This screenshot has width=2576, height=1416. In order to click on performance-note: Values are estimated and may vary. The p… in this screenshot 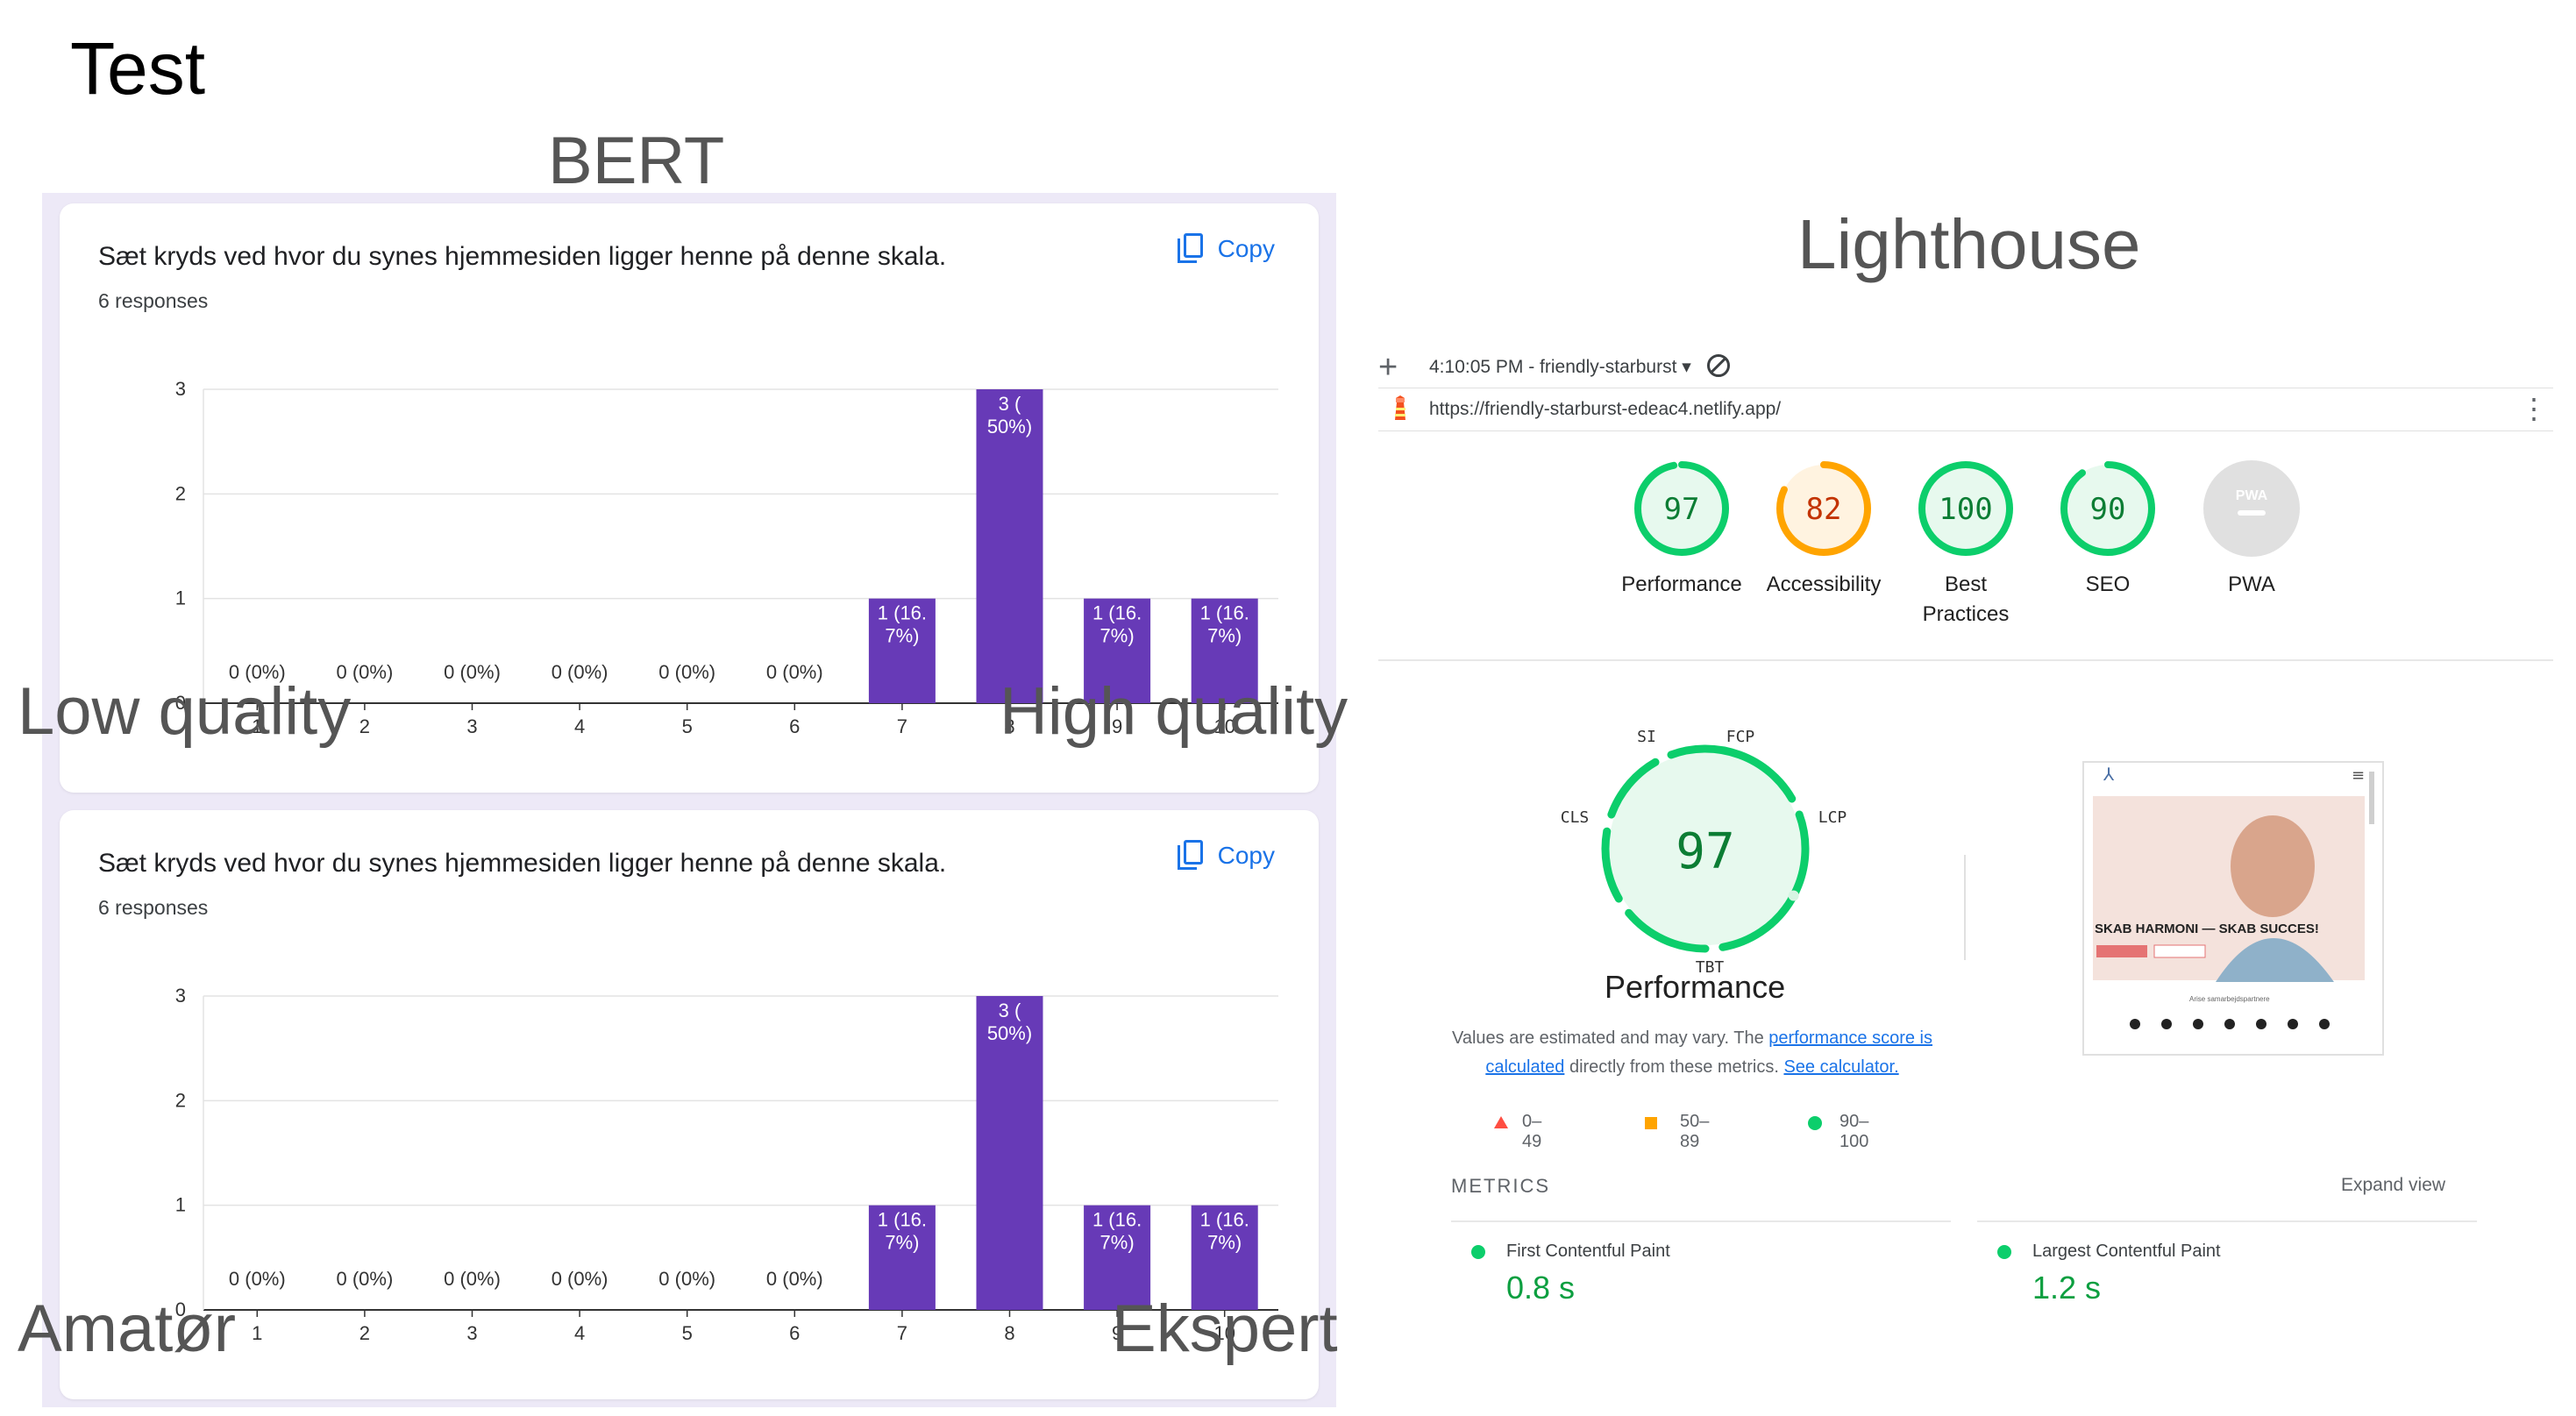, I will do `click(1692, 1053)`.